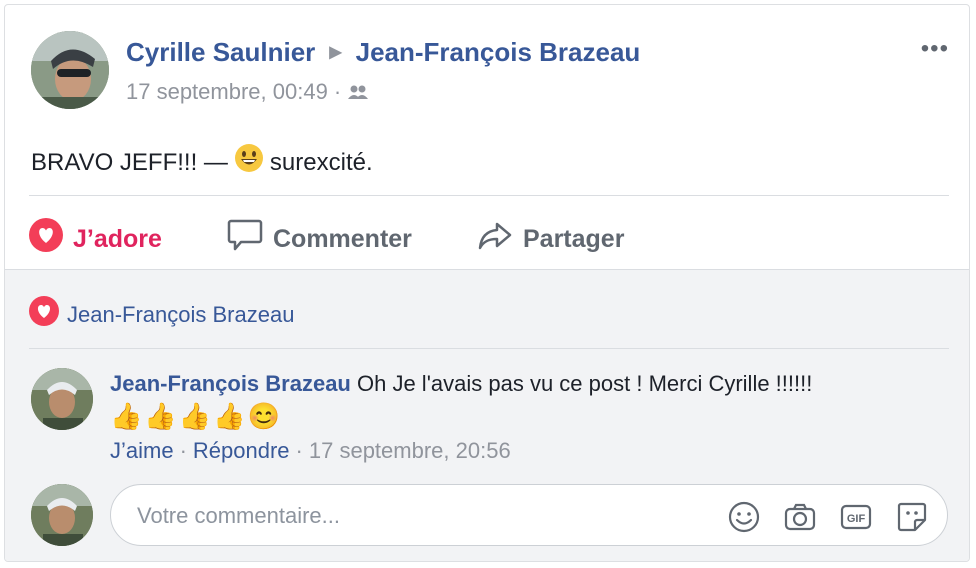  What do you see at coordinates (181, 314) in the screenshot?
I see `reaction-names: Jean-François Brazeau` at bounding box center [181, 314].